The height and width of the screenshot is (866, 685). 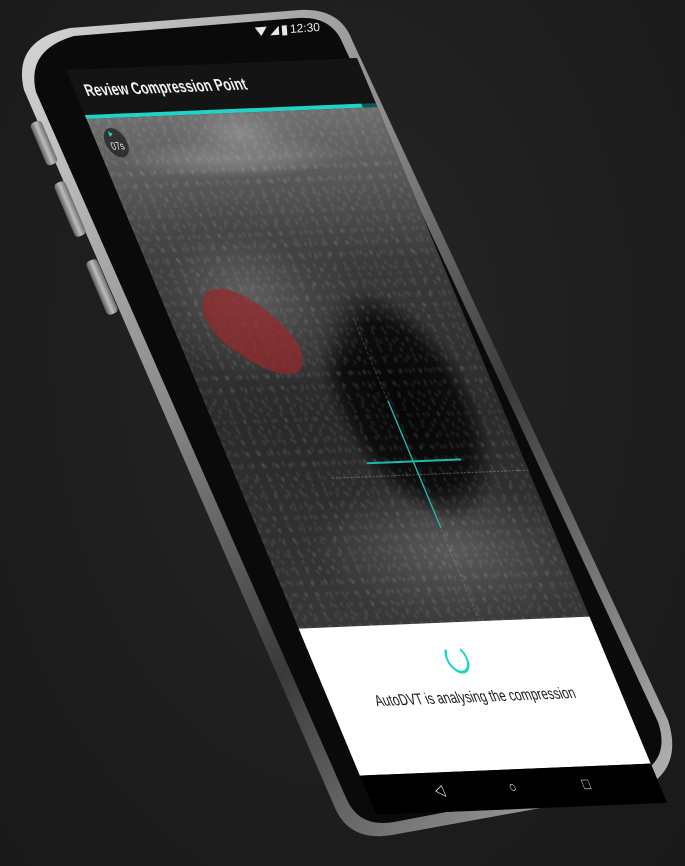 I want to click on analysis-panel: AutoDVT is analysing the compression, so click(x=474, y=696).